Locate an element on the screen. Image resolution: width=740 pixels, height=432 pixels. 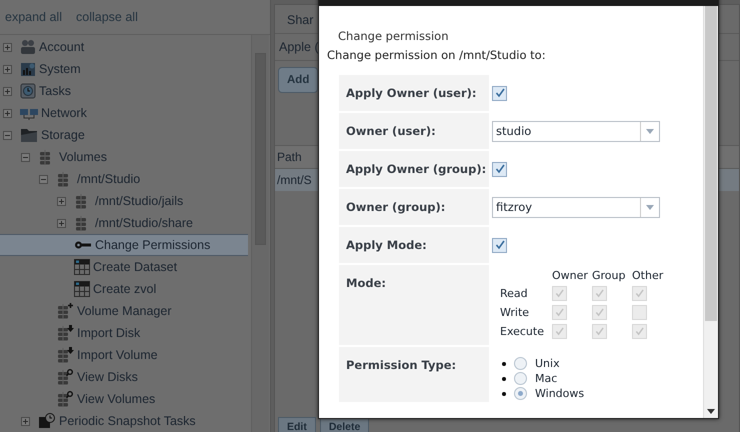
tree-item-label: Volumes is located at coordinates (83, 157).